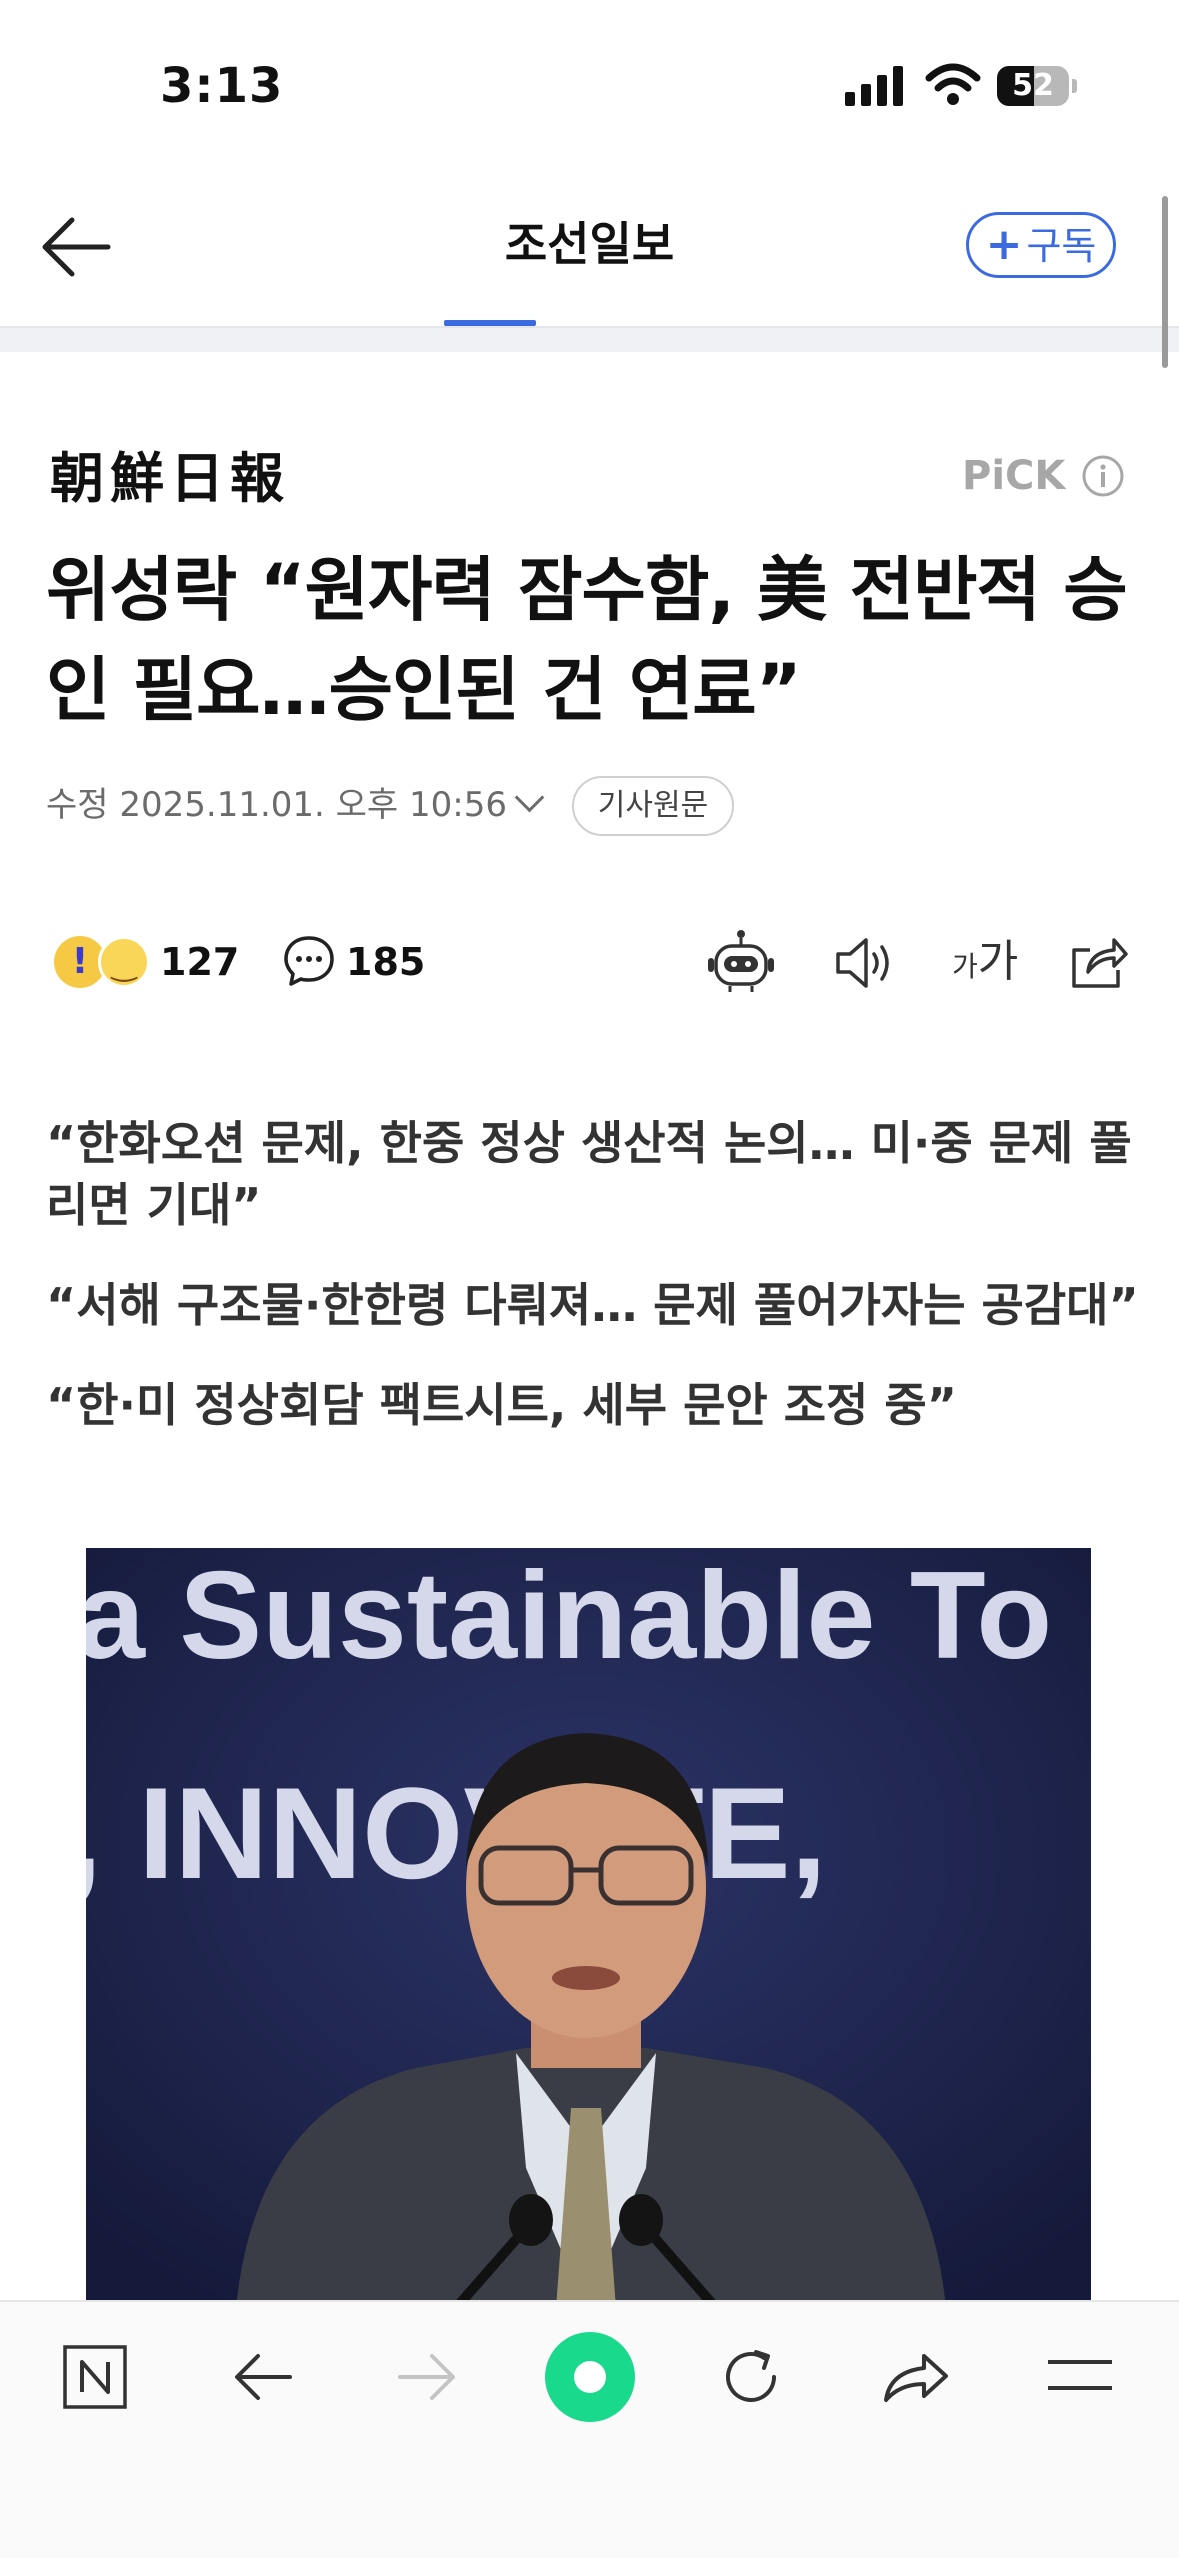 The image size is (1179, 2558). Describe the element at coordinates (456, 1833) in the screenshot. I see `photo-banner-line2: , INNOVATE,` at that location.